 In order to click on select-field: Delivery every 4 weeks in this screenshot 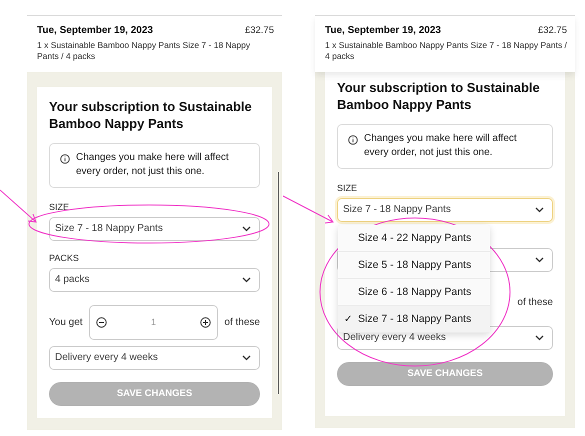, I will do `click(154, 358)`.